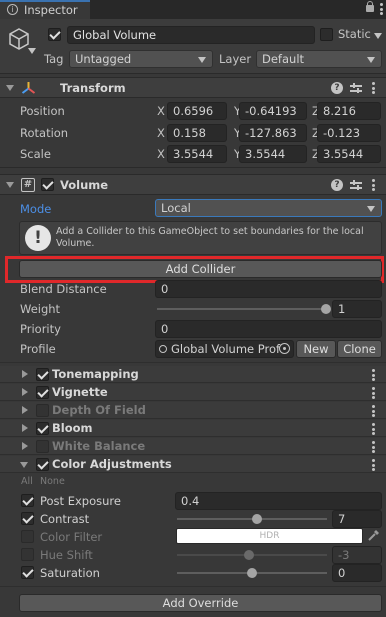  I want to click on eyedropper-icon, so click(373, 535).